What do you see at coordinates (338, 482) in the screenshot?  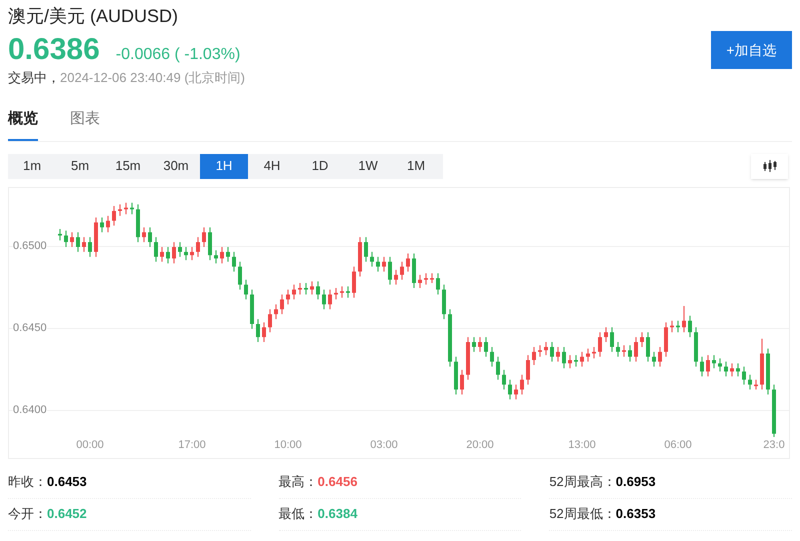 I see `stat-value: 0.6456` at bounding box center [338, 482].